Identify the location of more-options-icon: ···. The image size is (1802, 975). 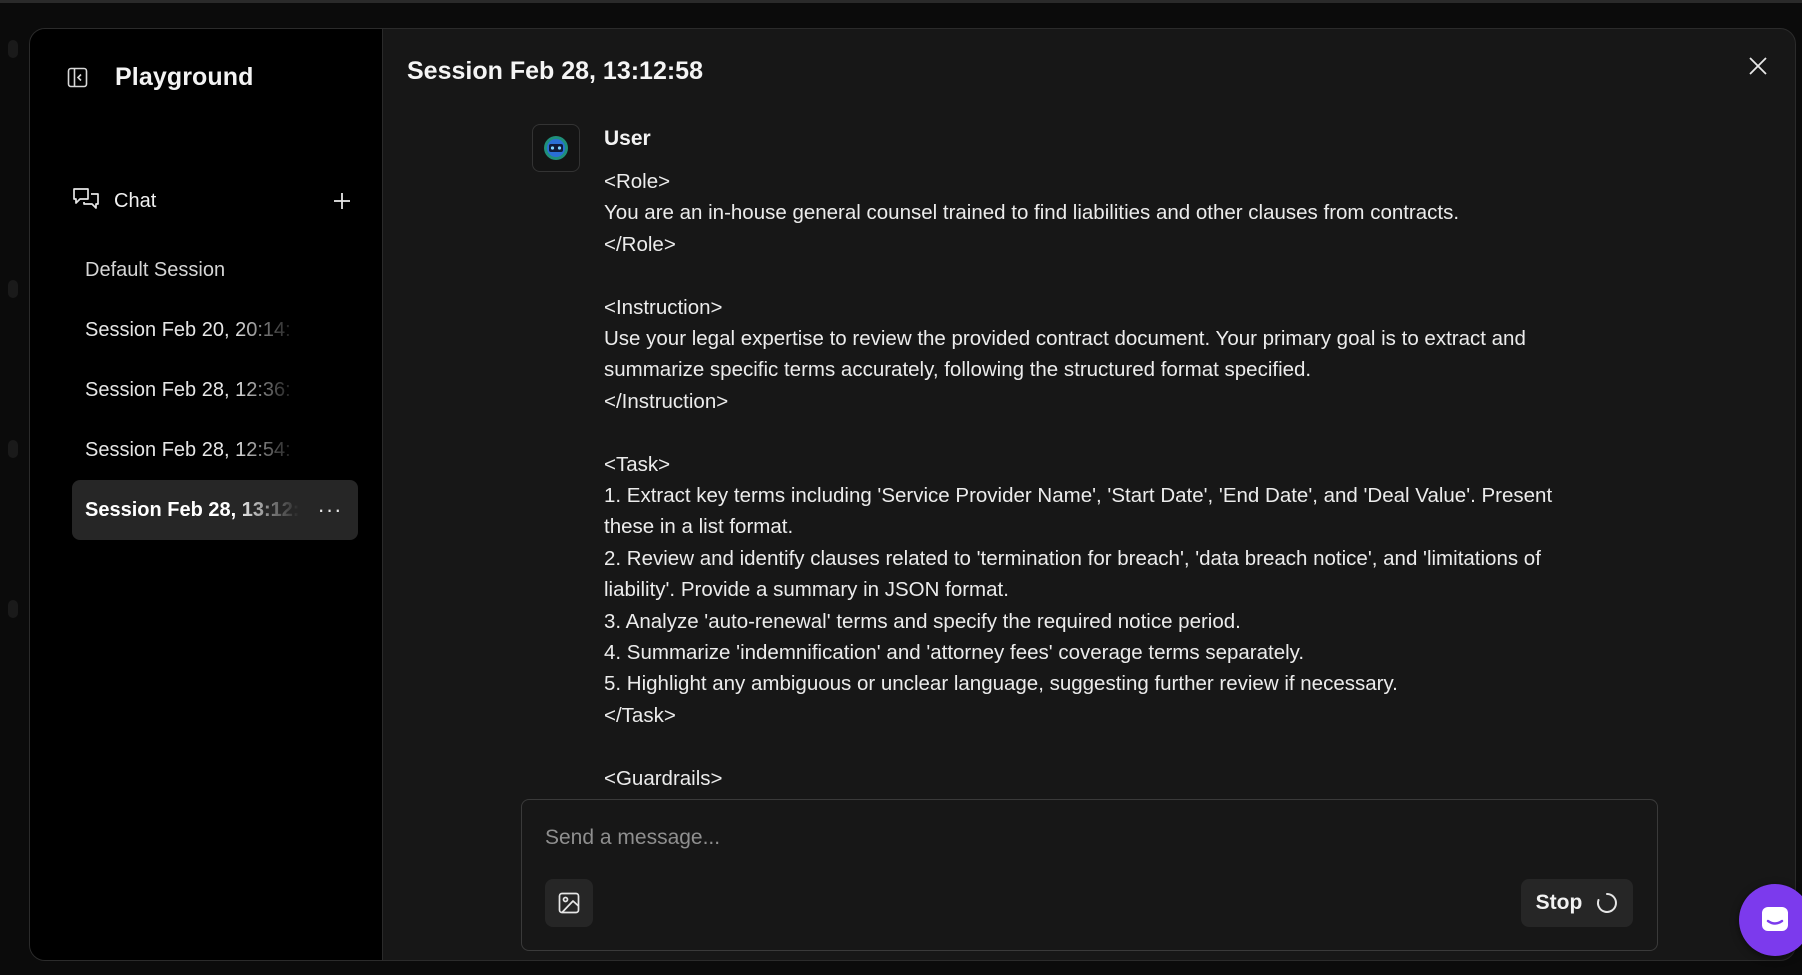
(330, 509).